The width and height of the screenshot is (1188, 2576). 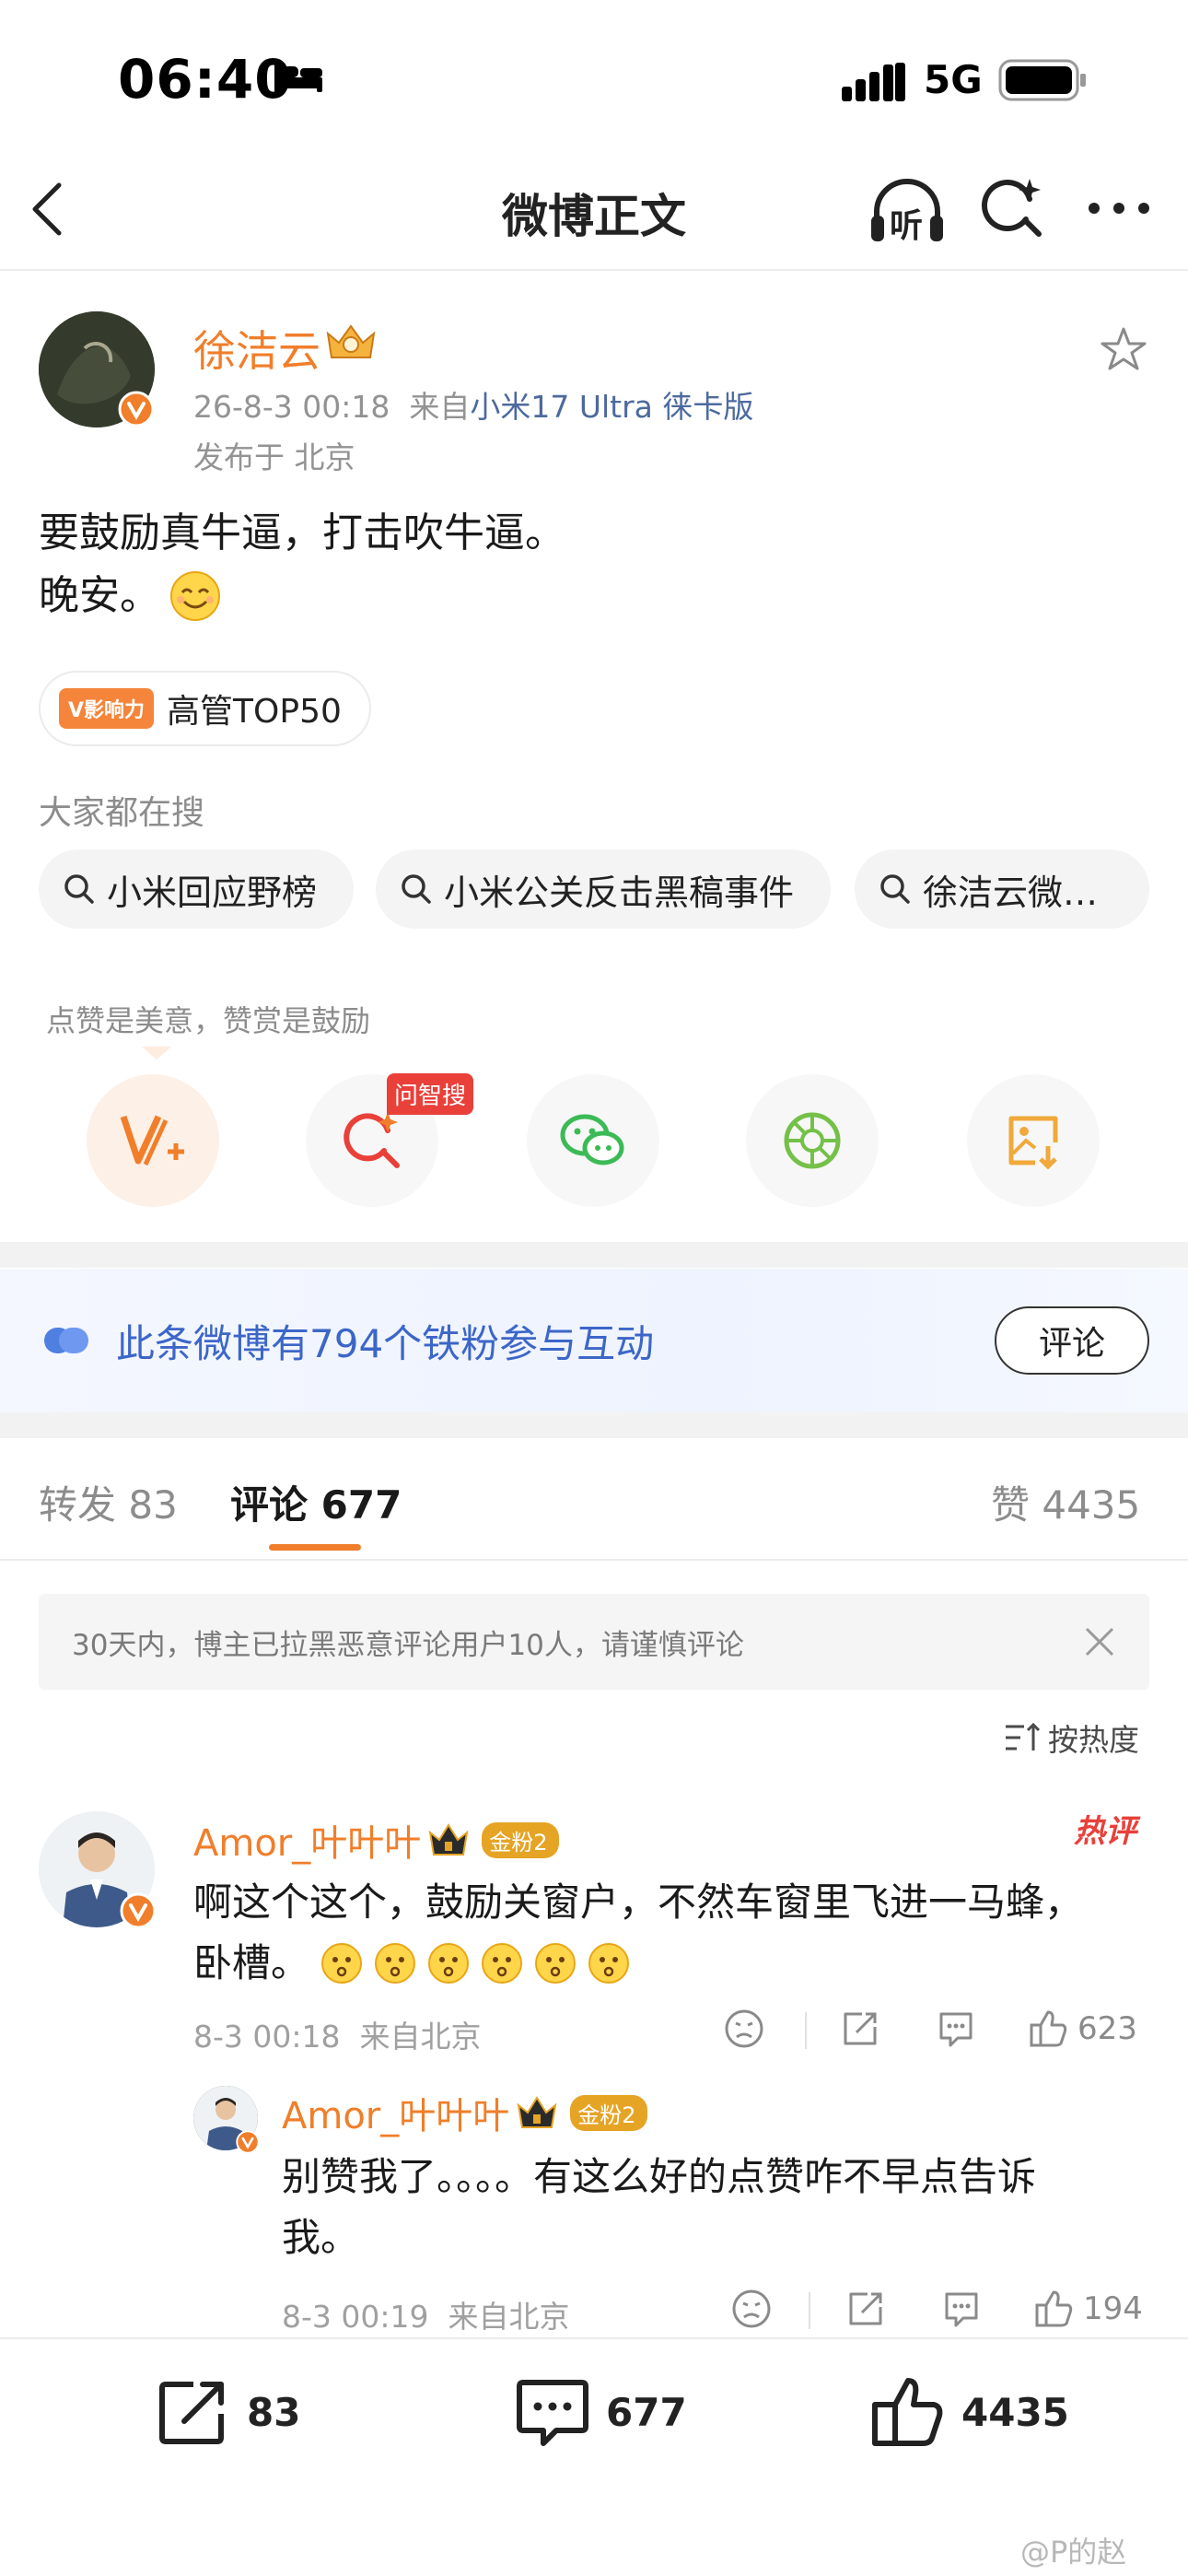 I want to click on share-comment-button, so click(x=860, y=2029).